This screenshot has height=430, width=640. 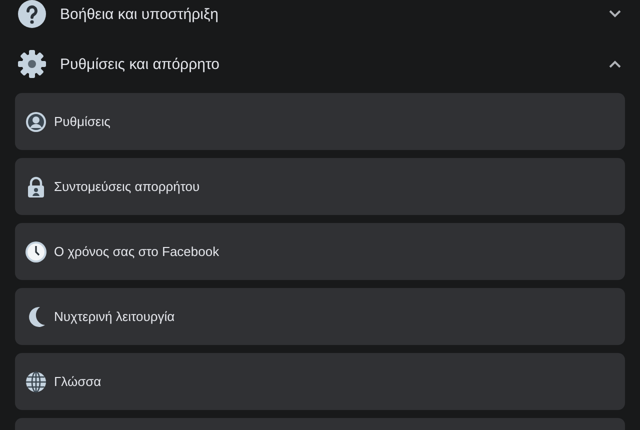 What do you see at coordinates (320, 121) in the screenshot?
I see `menu-item: Ρυθμίσεις` at bounding box center [320, 121].